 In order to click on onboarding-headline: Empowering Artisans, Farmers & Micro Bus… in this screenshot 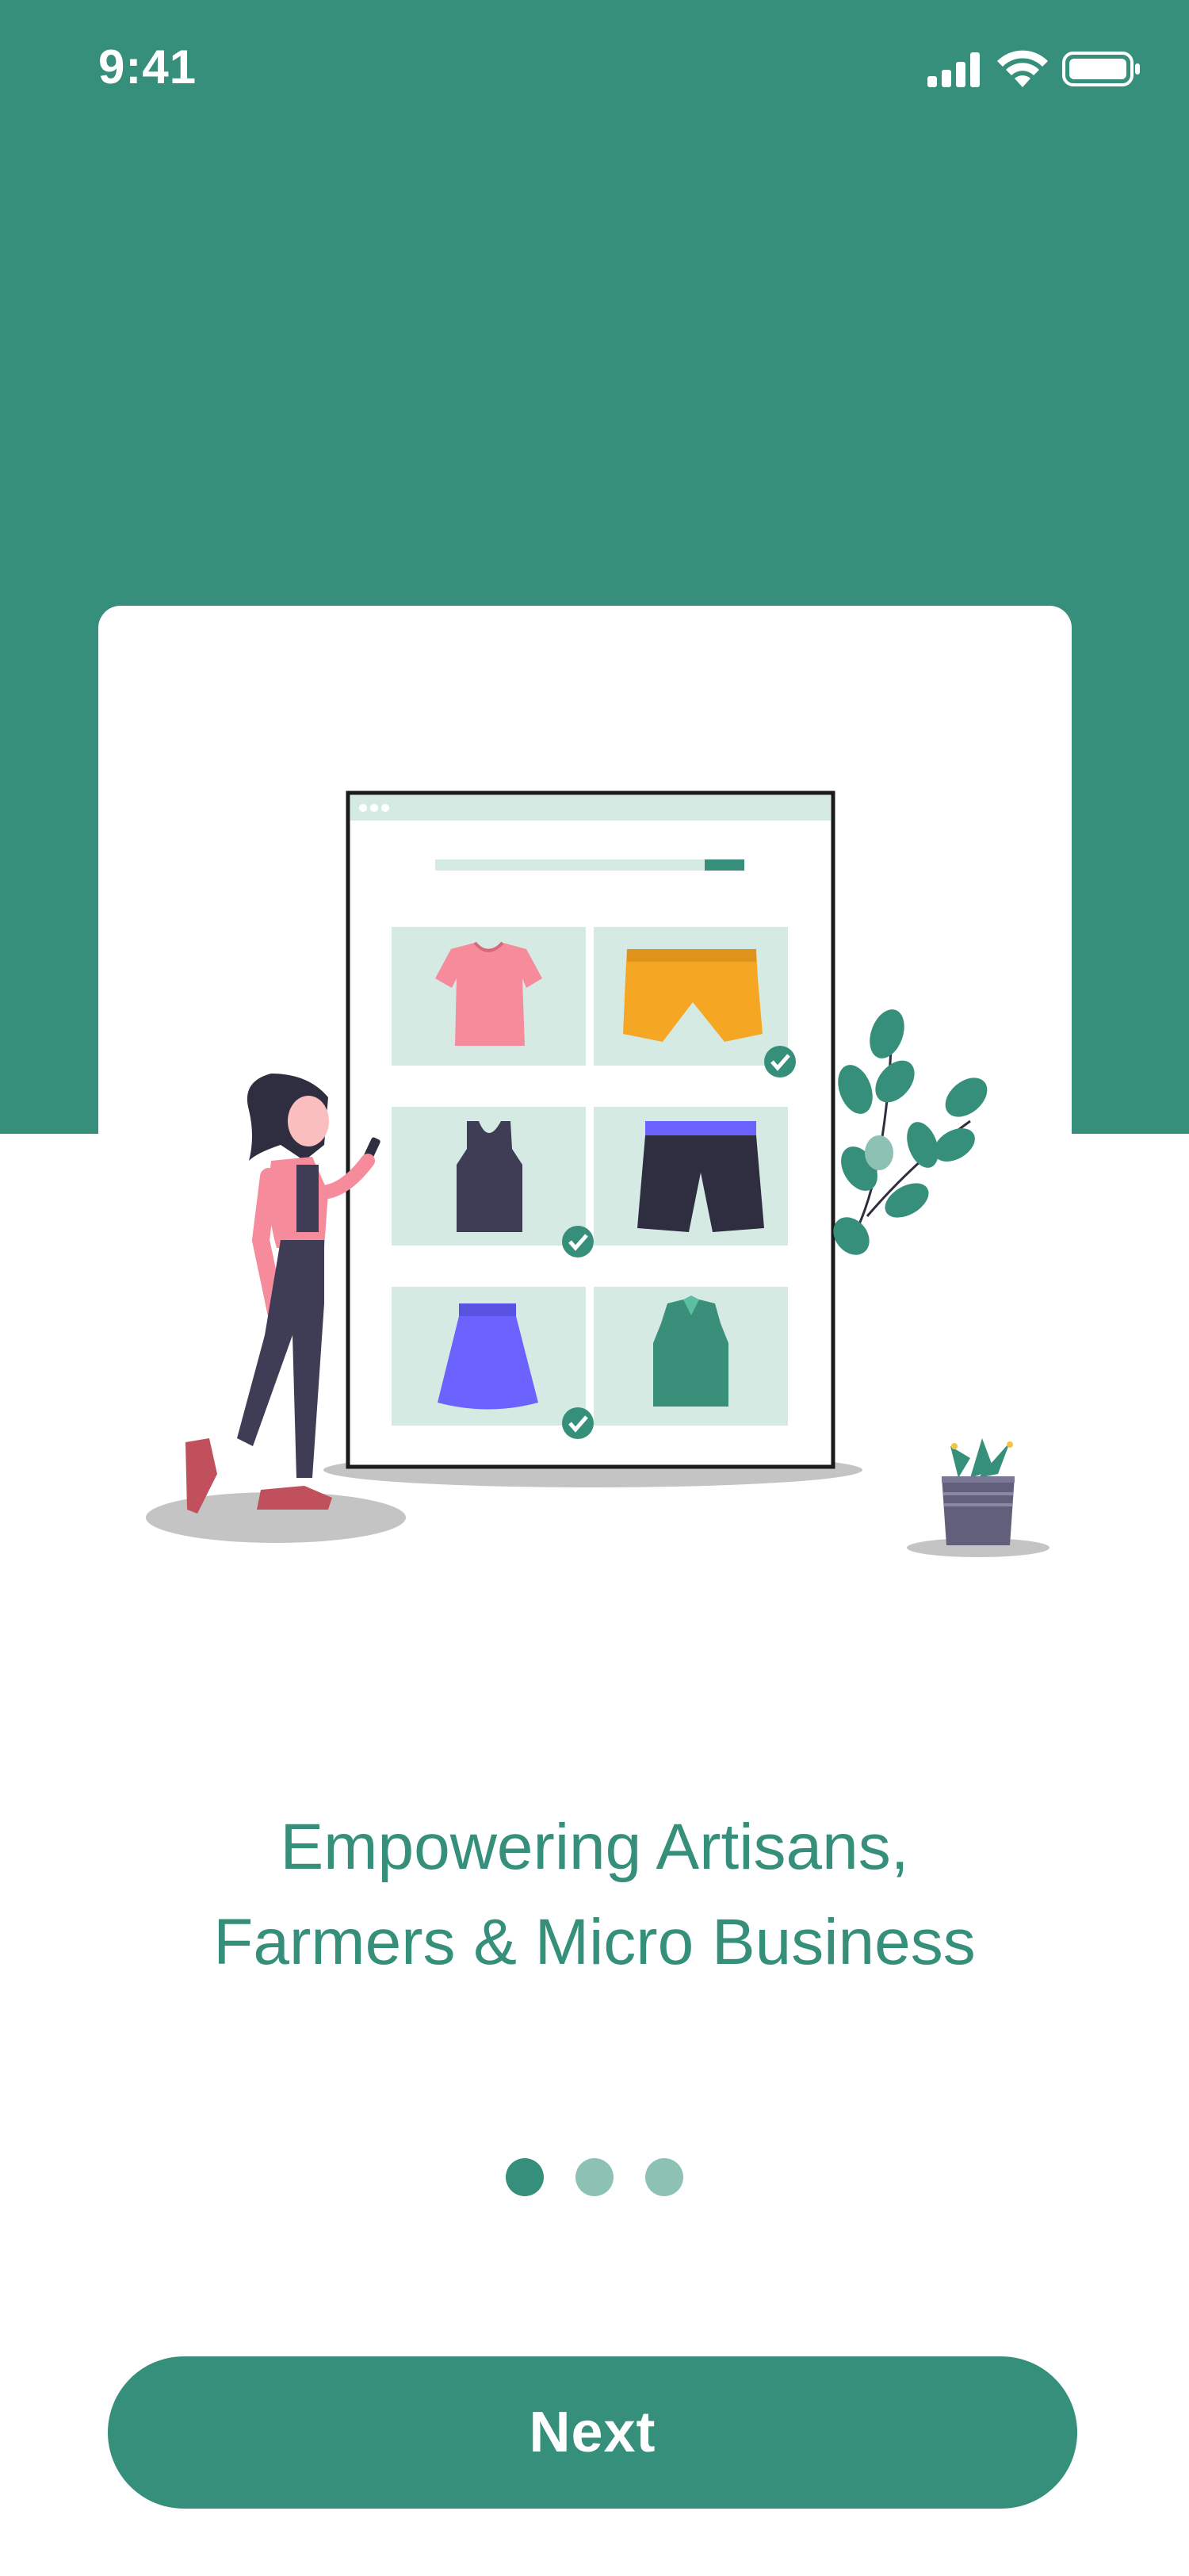, I will do `click(594, 1895)`.